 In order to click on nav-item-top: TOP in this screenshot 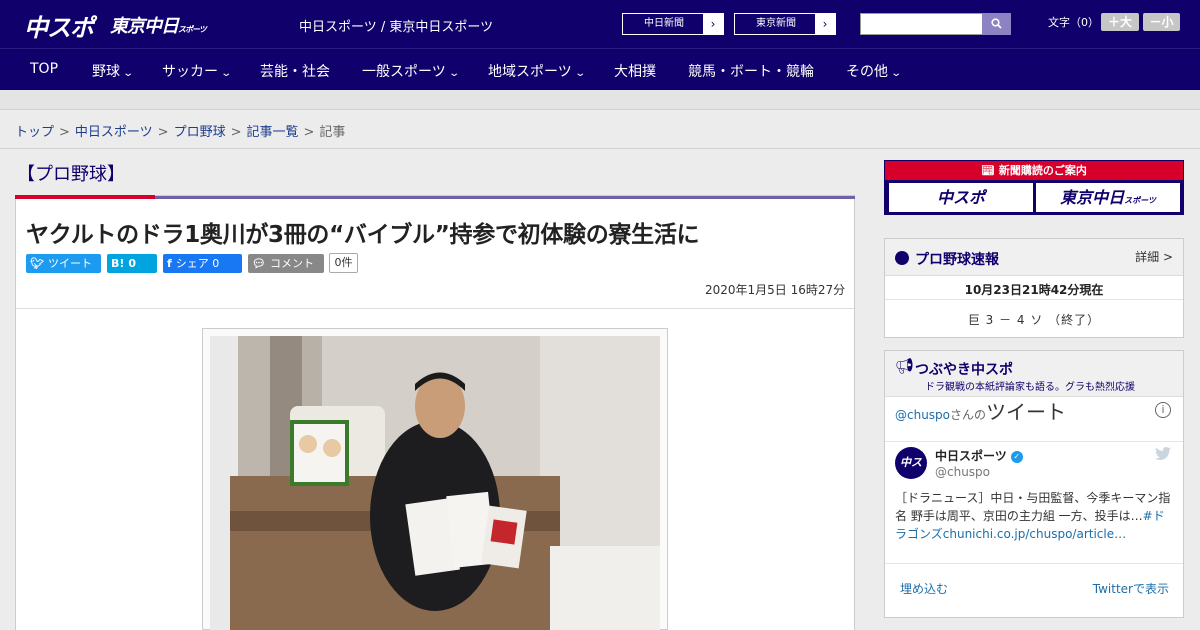, I will do `click(44, 69)`.